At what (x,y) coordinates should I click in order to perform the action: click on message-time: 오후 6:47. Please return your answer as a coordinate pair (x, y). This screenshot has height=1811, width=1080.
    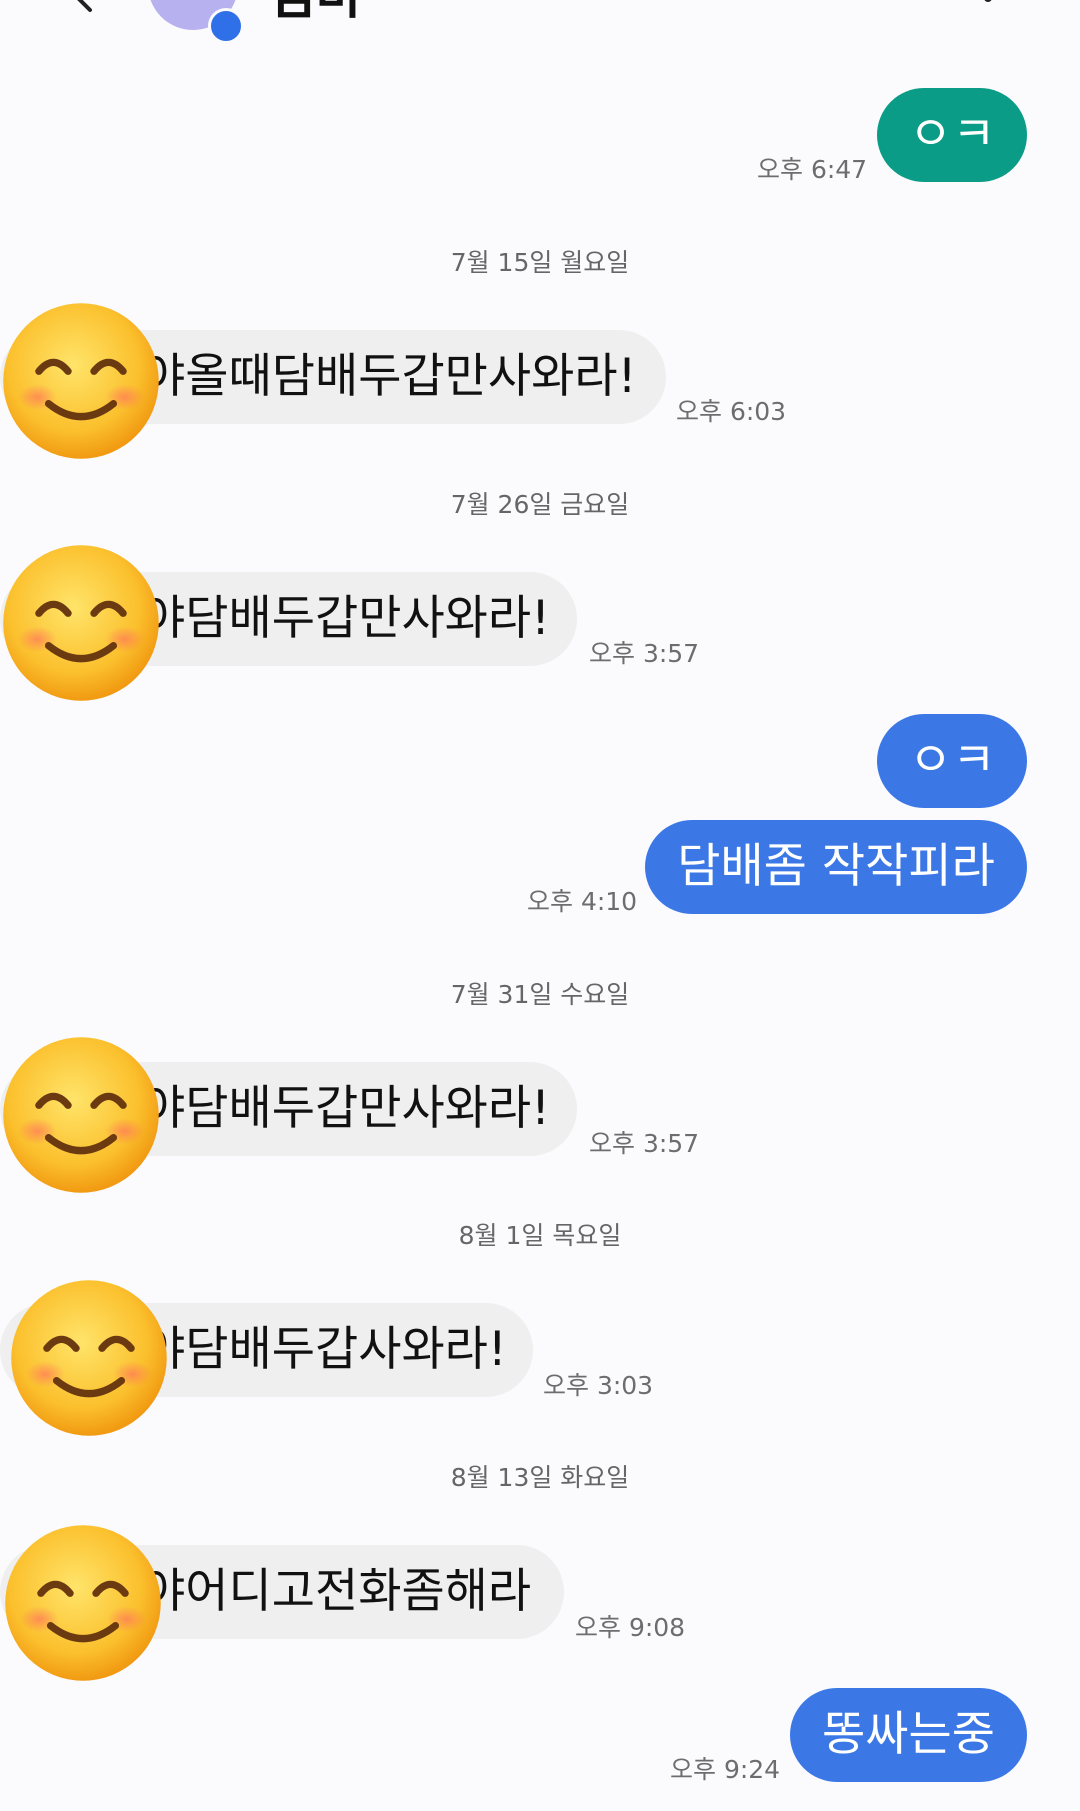
    Looking at the image, I should click on (812, 169).